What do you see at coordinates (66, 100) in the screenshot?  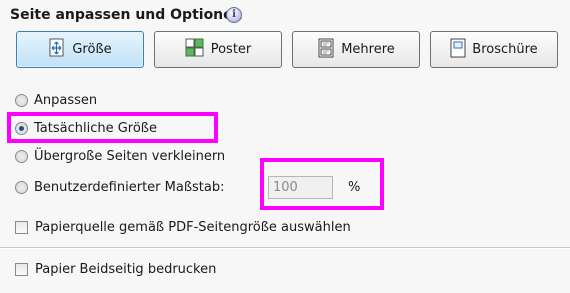 I see `fit-label: Anpassen` at bounding box center [66, 100].